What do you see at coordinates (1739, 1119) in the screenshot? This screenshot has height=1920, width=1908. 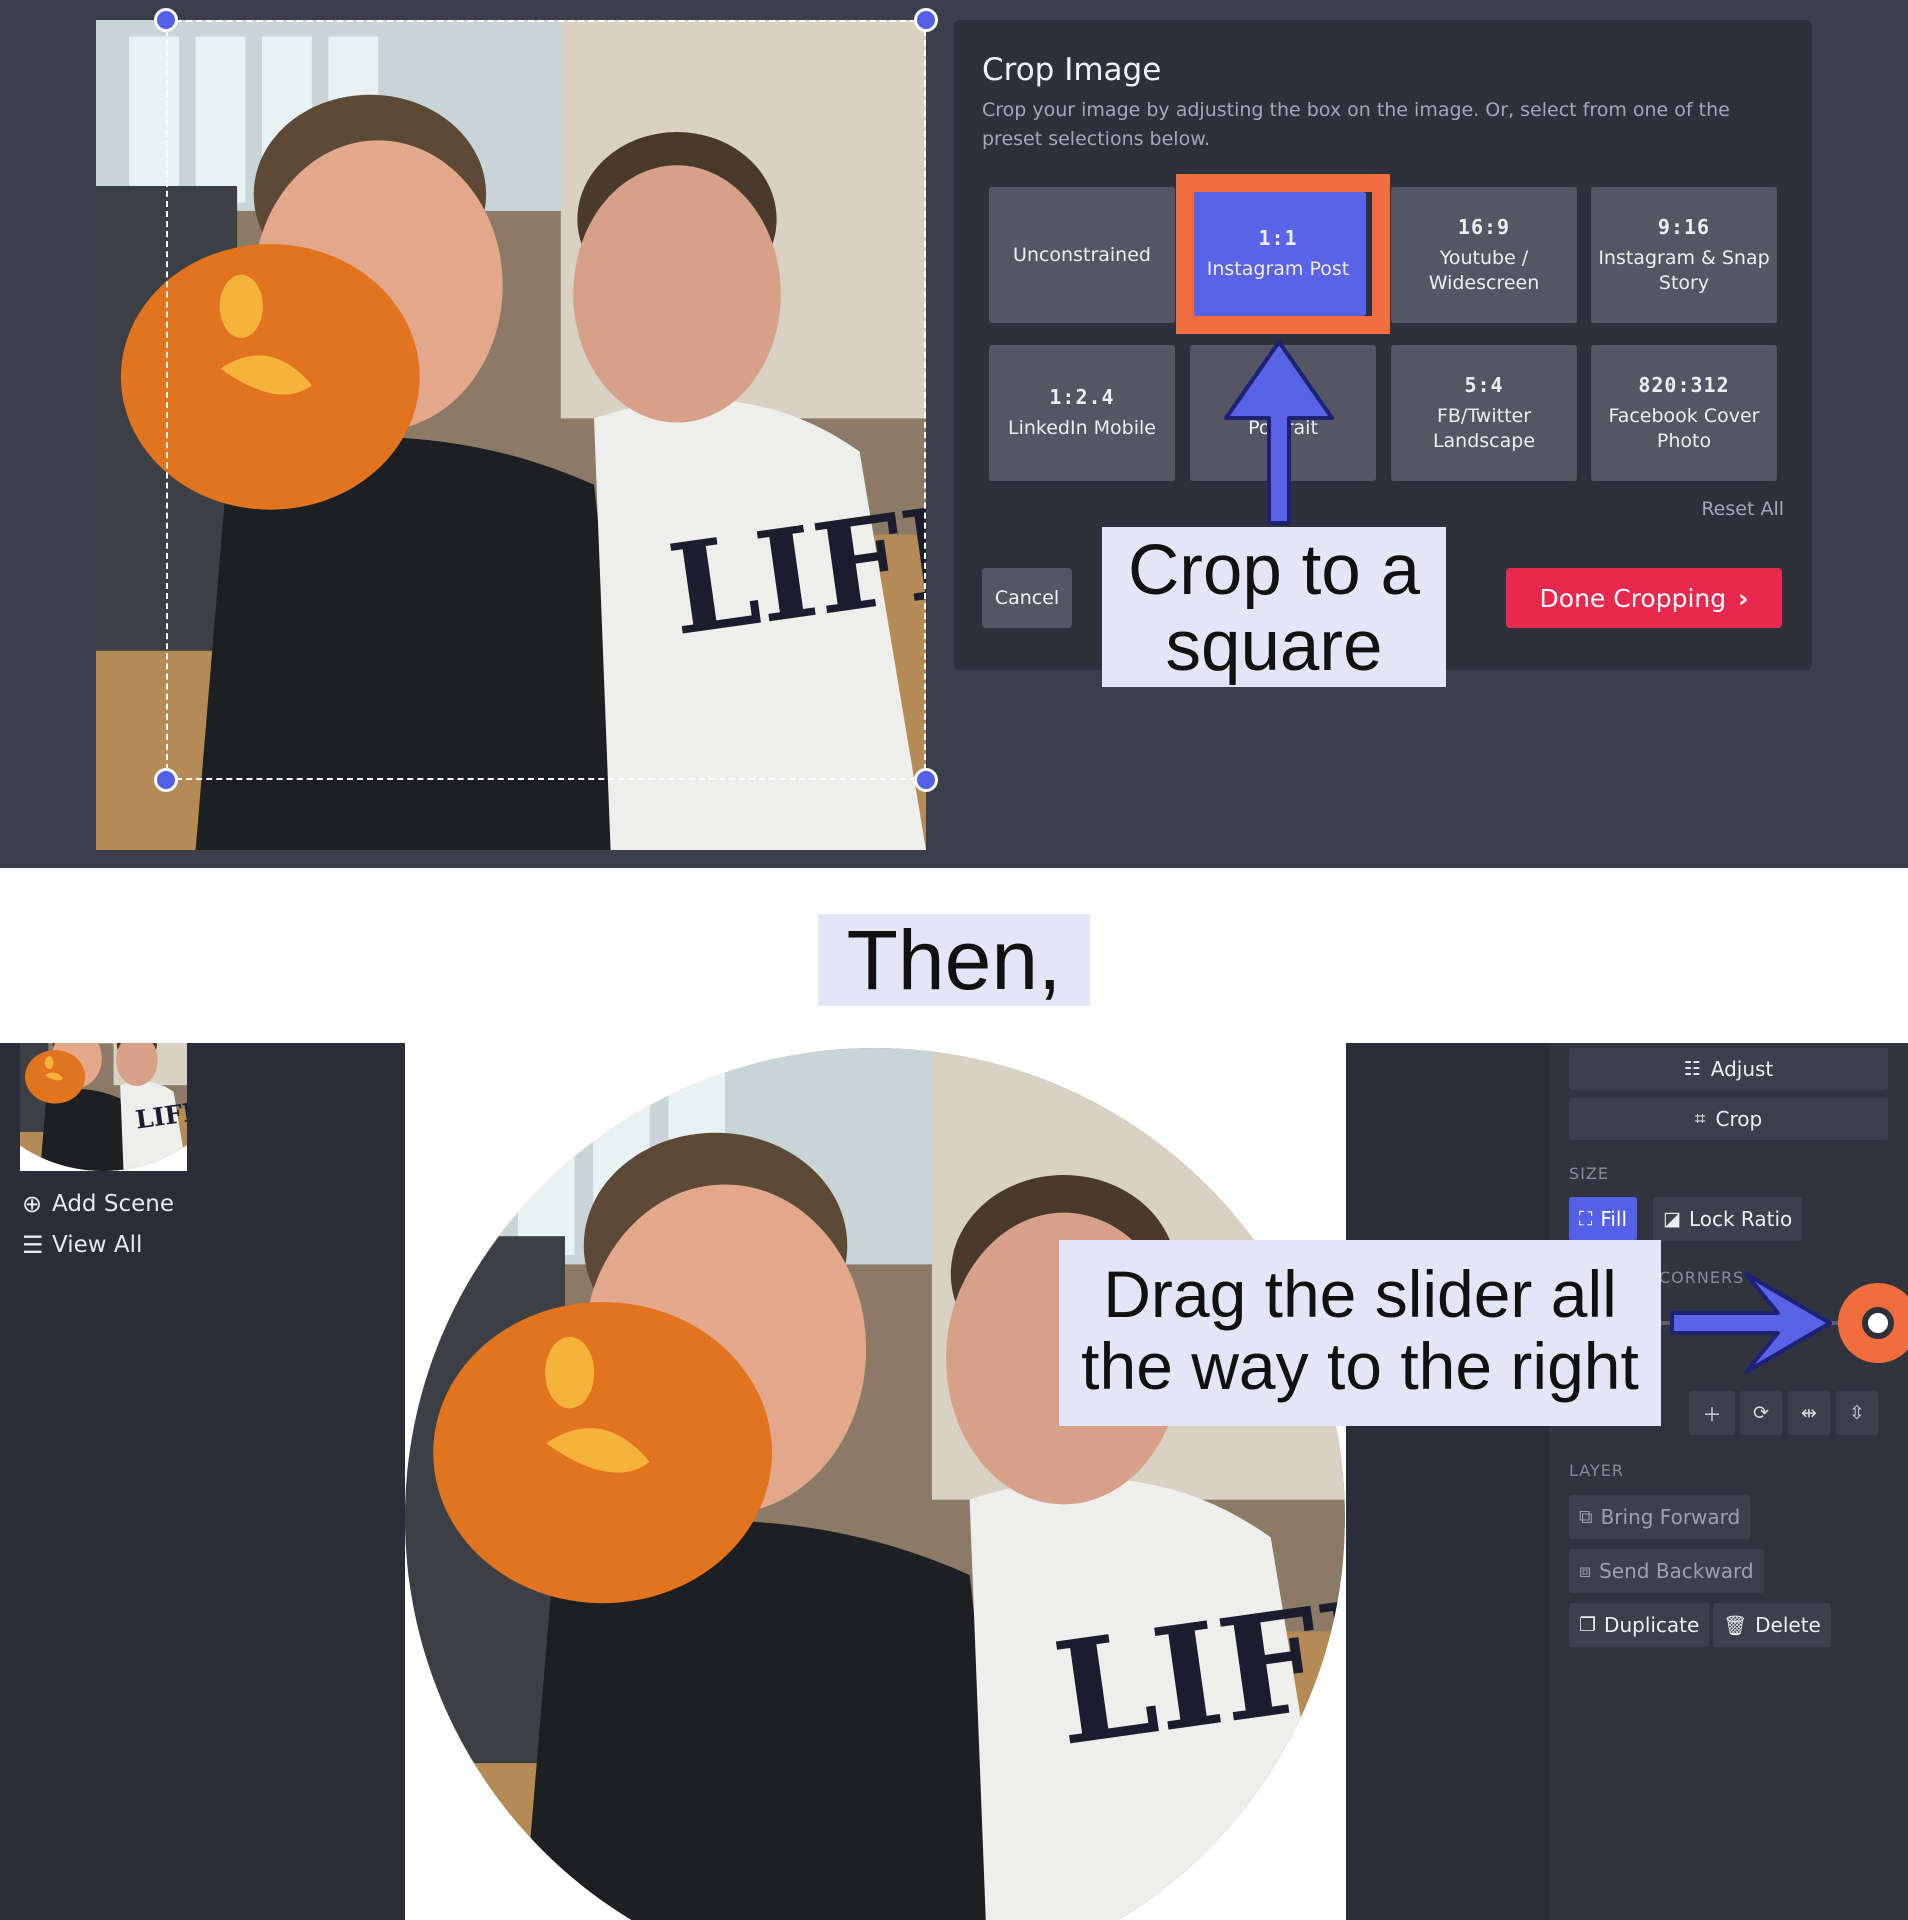 I see `crop-label: Crop` at bounding box center [1739, 1119].